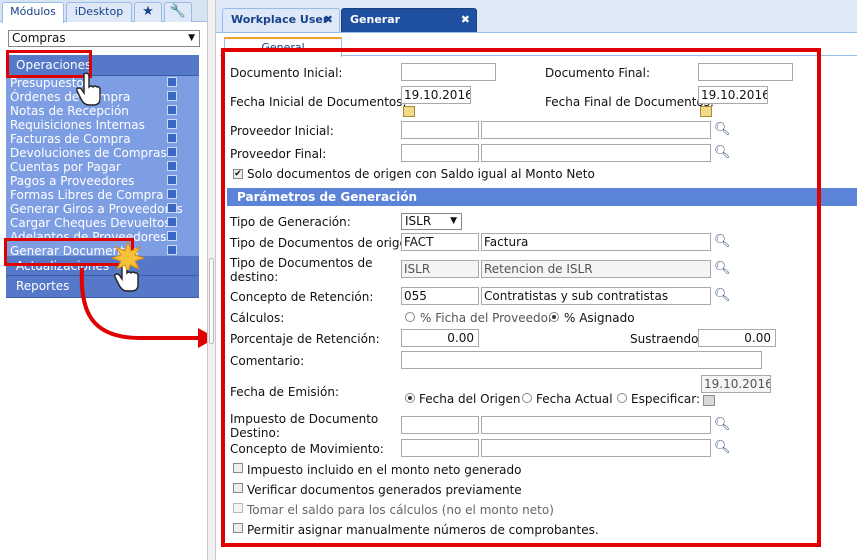  I want to click on menu-item-pagos: Pagos a Proveedores, so click(102, 181).